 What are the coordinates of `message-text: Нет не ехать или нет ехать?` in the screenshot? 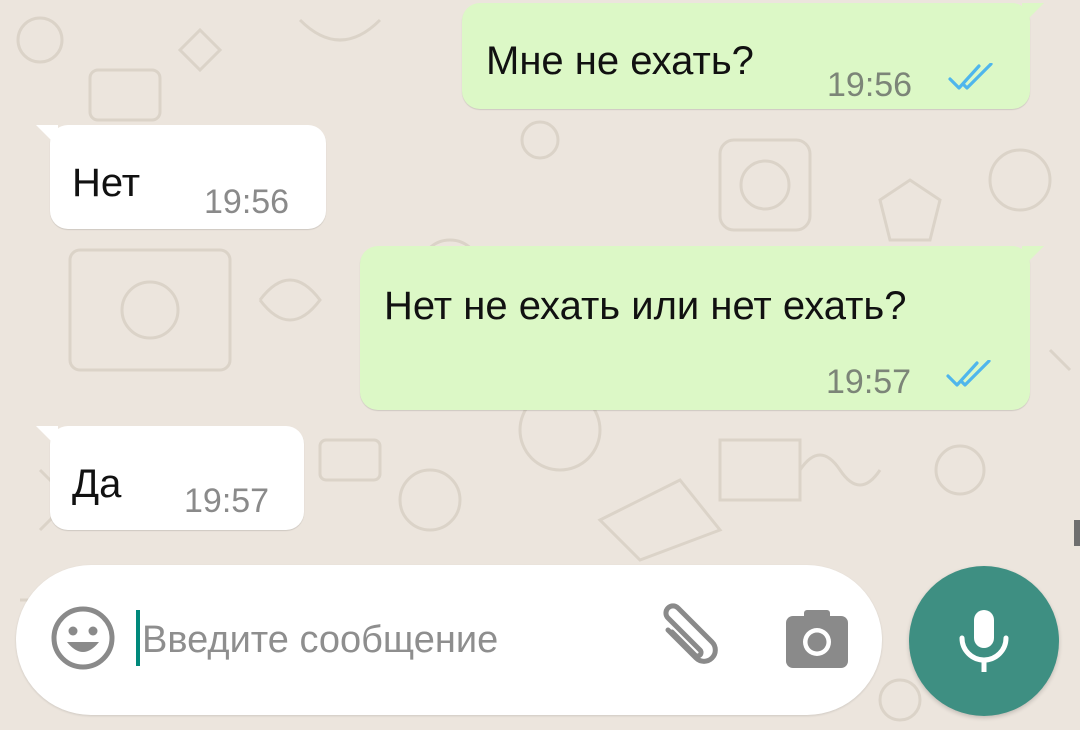 It's located at (645, 306).